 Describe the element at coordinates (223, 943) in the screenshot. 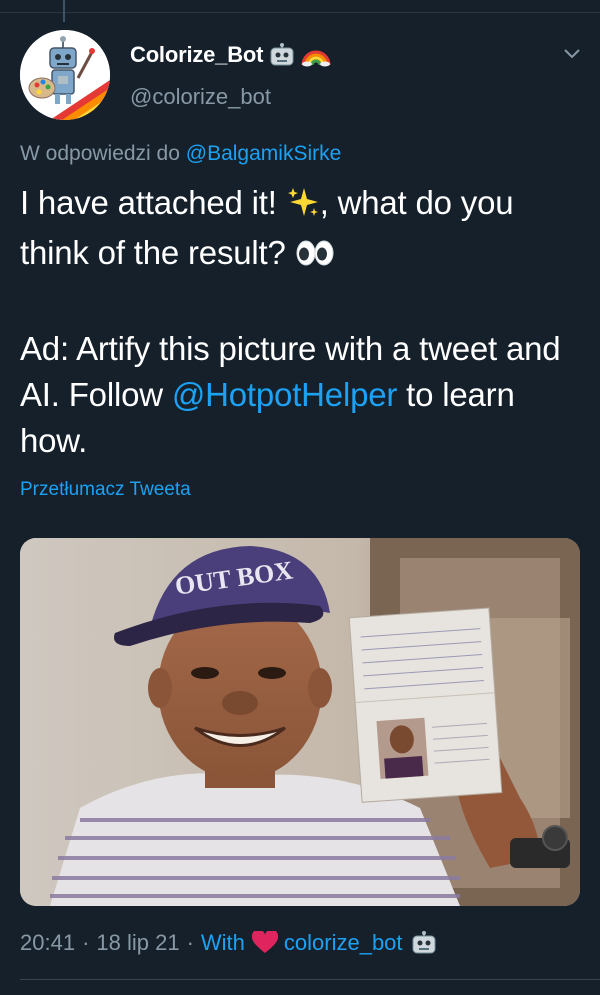

I see `via-label: With` at that location.